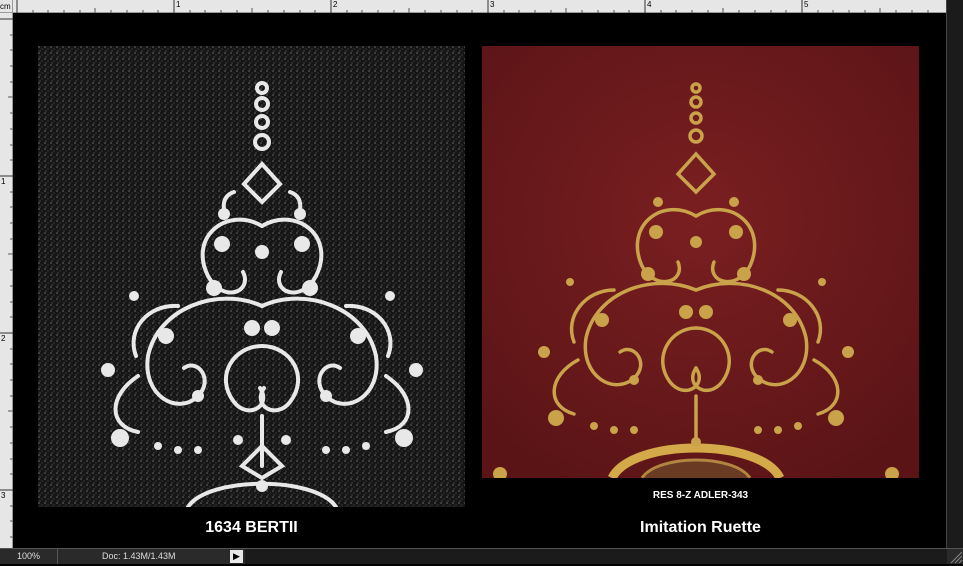  I want to click on right-image-caption: Imitation Ruette, so click(700, 527).